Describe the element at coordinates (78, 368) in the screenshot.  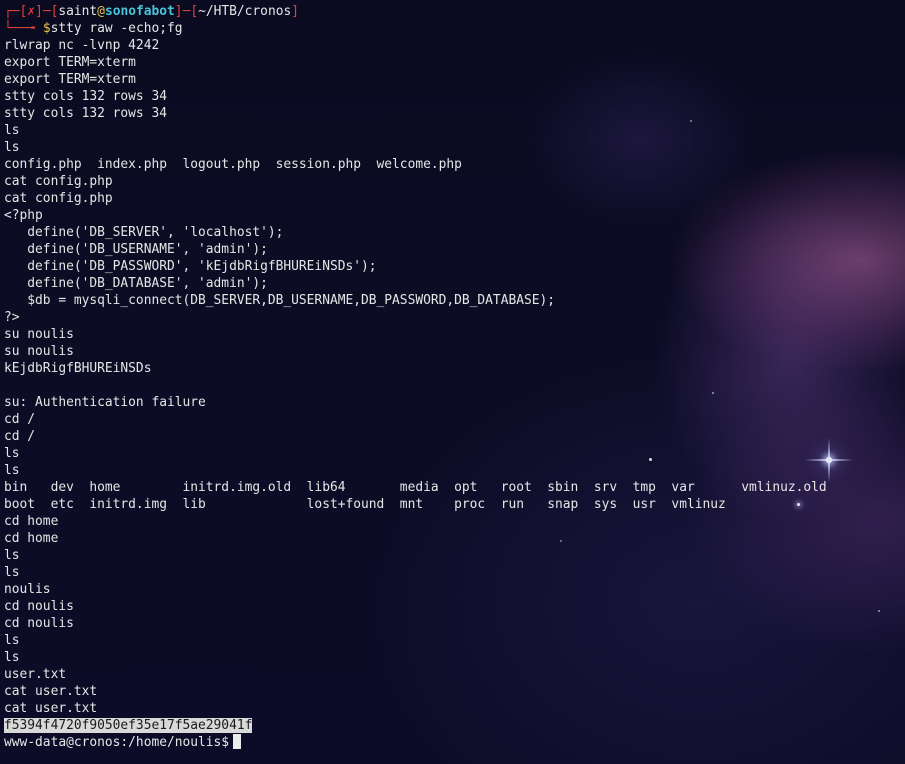
I see `terminal-line: kEjdbRigfBHUREiNSDs` at that location.